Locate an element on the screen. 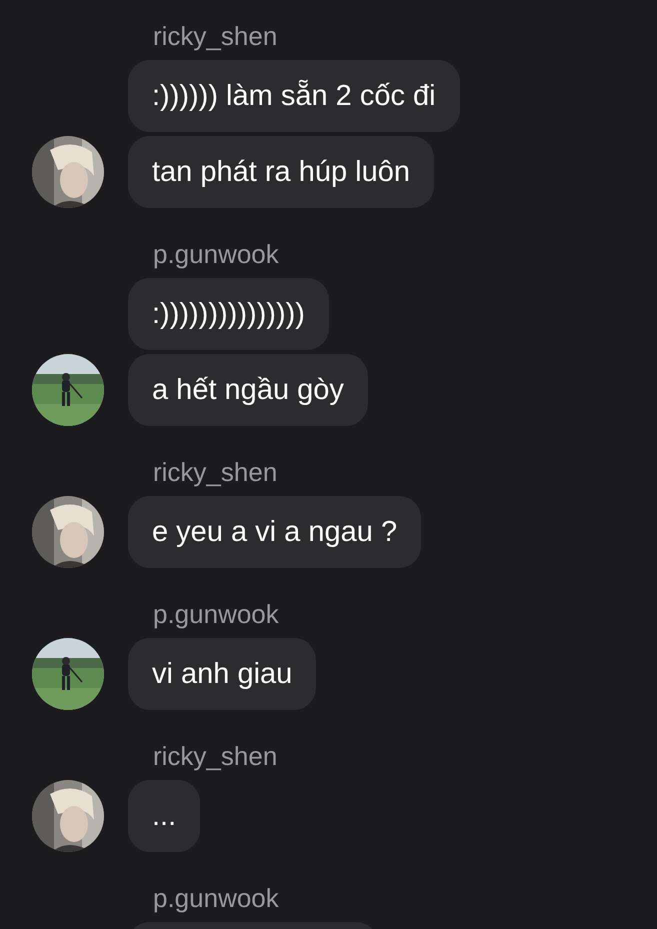 The width and height of the screenshot is (657, 929). message-bubble: tan phát ra húp luôn is located at coordinates (281, 172).